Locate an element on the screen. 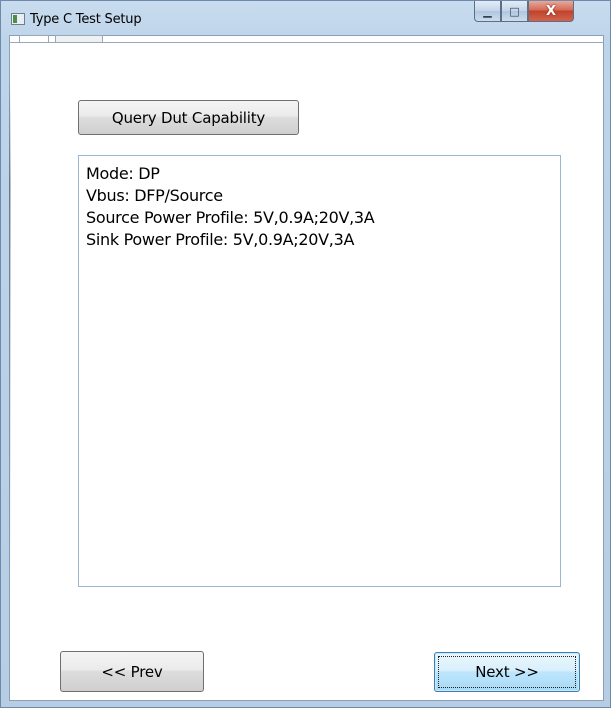  close-button: X is located at coordinates (551, 11).